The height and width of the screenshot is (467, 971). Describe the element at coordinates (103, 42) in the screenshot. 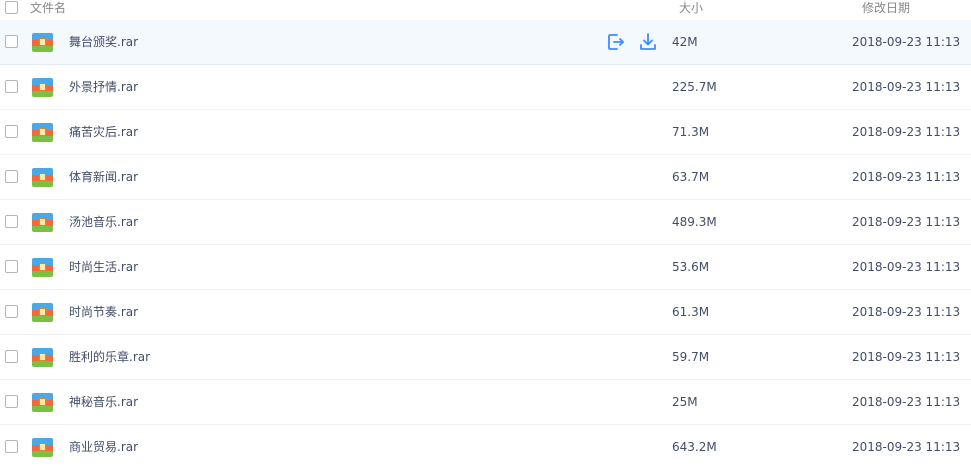

I see `file-name: 舞台颁奖.rar` at that location.